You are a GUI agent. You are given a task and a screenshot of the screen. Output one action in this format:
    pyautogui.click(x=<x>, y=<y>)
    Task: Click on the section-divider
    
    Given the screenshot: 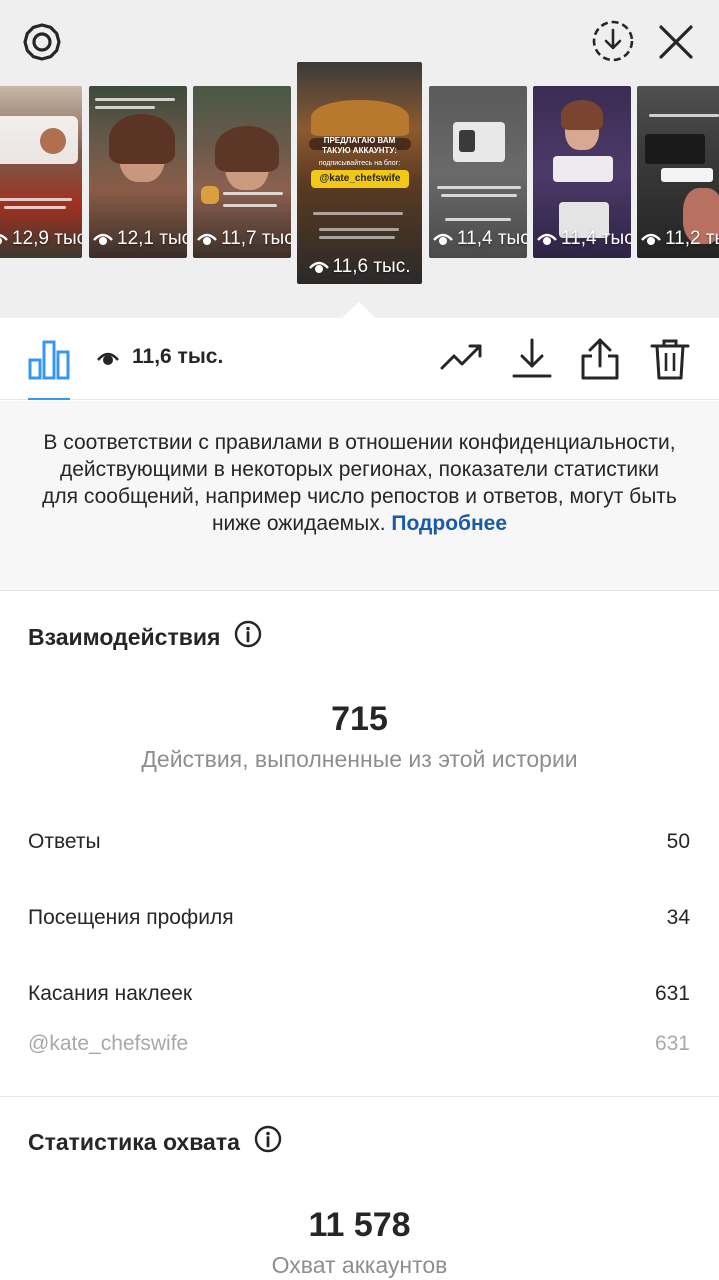 What is the action you would take?
    pyautogui.click(x=359, y=1096)
    